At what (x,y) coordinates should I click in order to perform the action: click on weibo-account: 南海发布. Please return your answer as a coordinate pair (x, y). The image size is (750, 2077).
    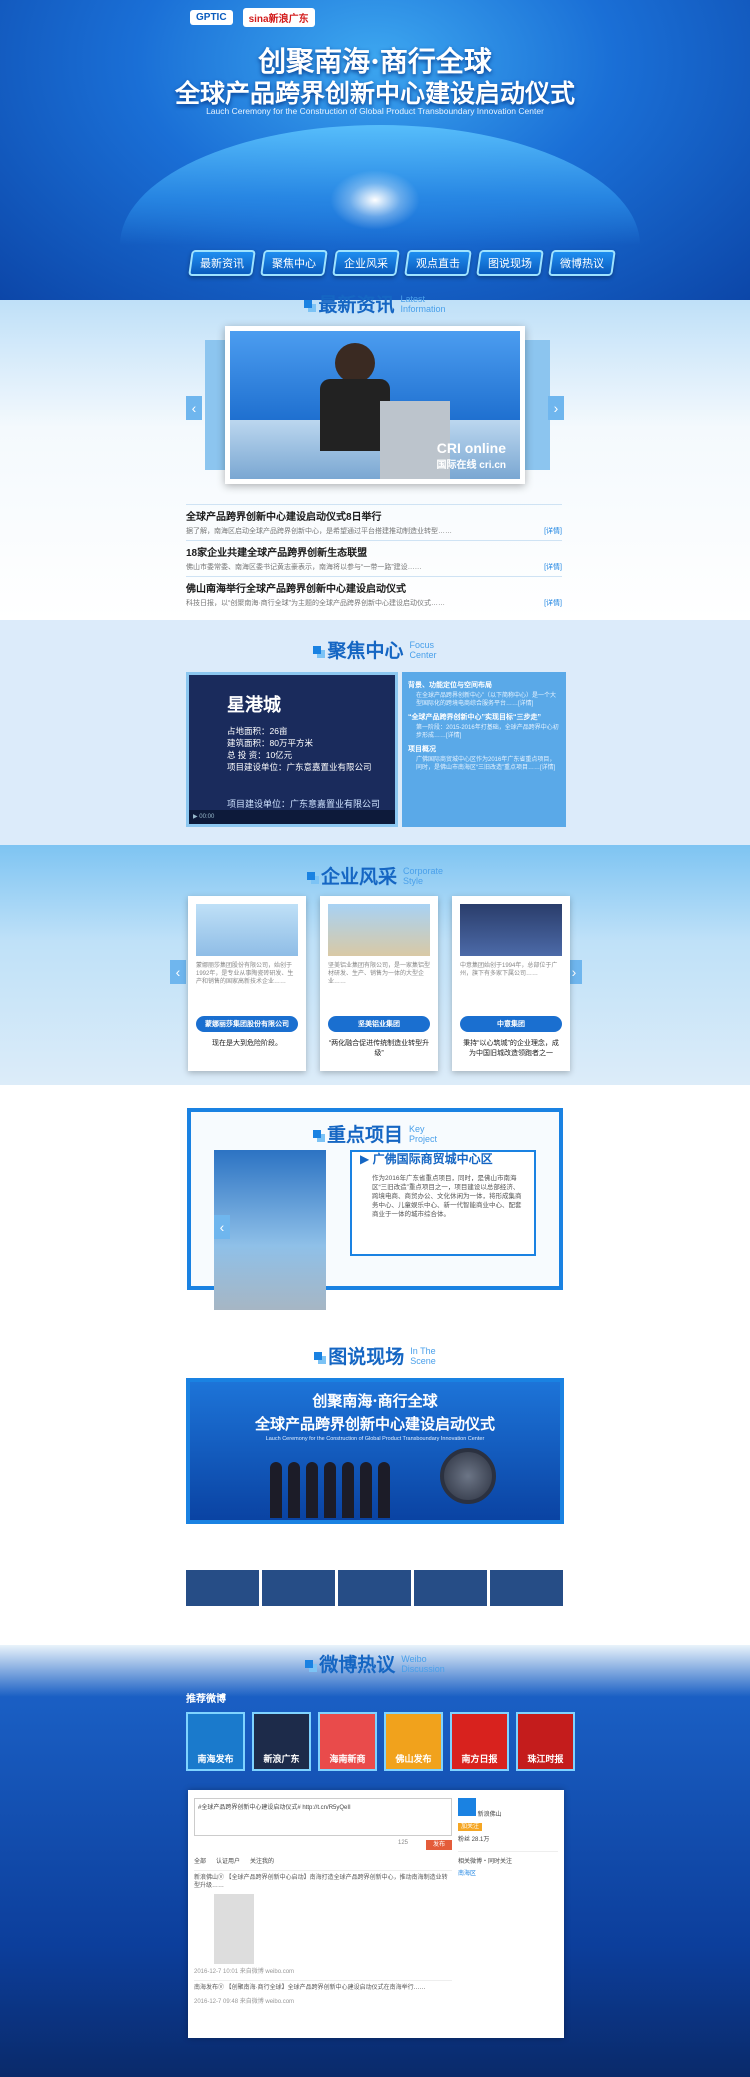
    Looking at the image, I should click on (215, 1741).